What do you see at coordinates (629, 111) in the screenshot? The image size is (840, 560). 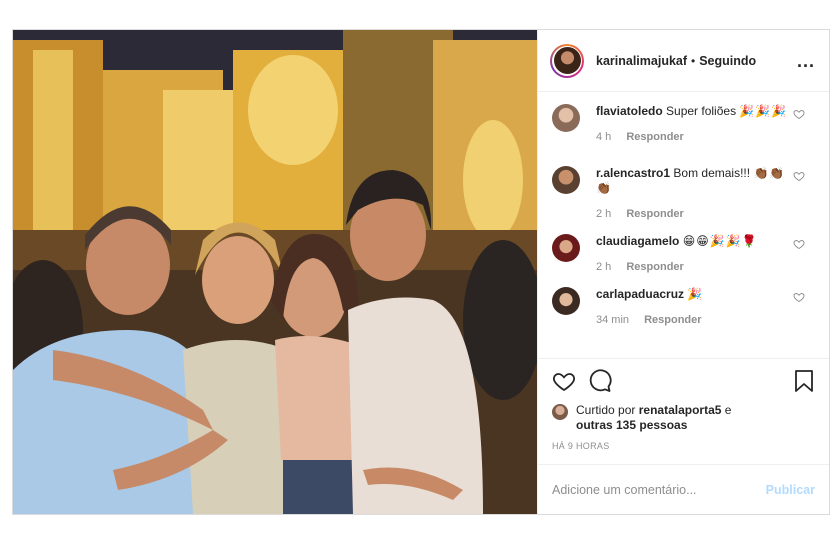 I see `comment-username: flaviatoledo` at bounding box center [629, 111].